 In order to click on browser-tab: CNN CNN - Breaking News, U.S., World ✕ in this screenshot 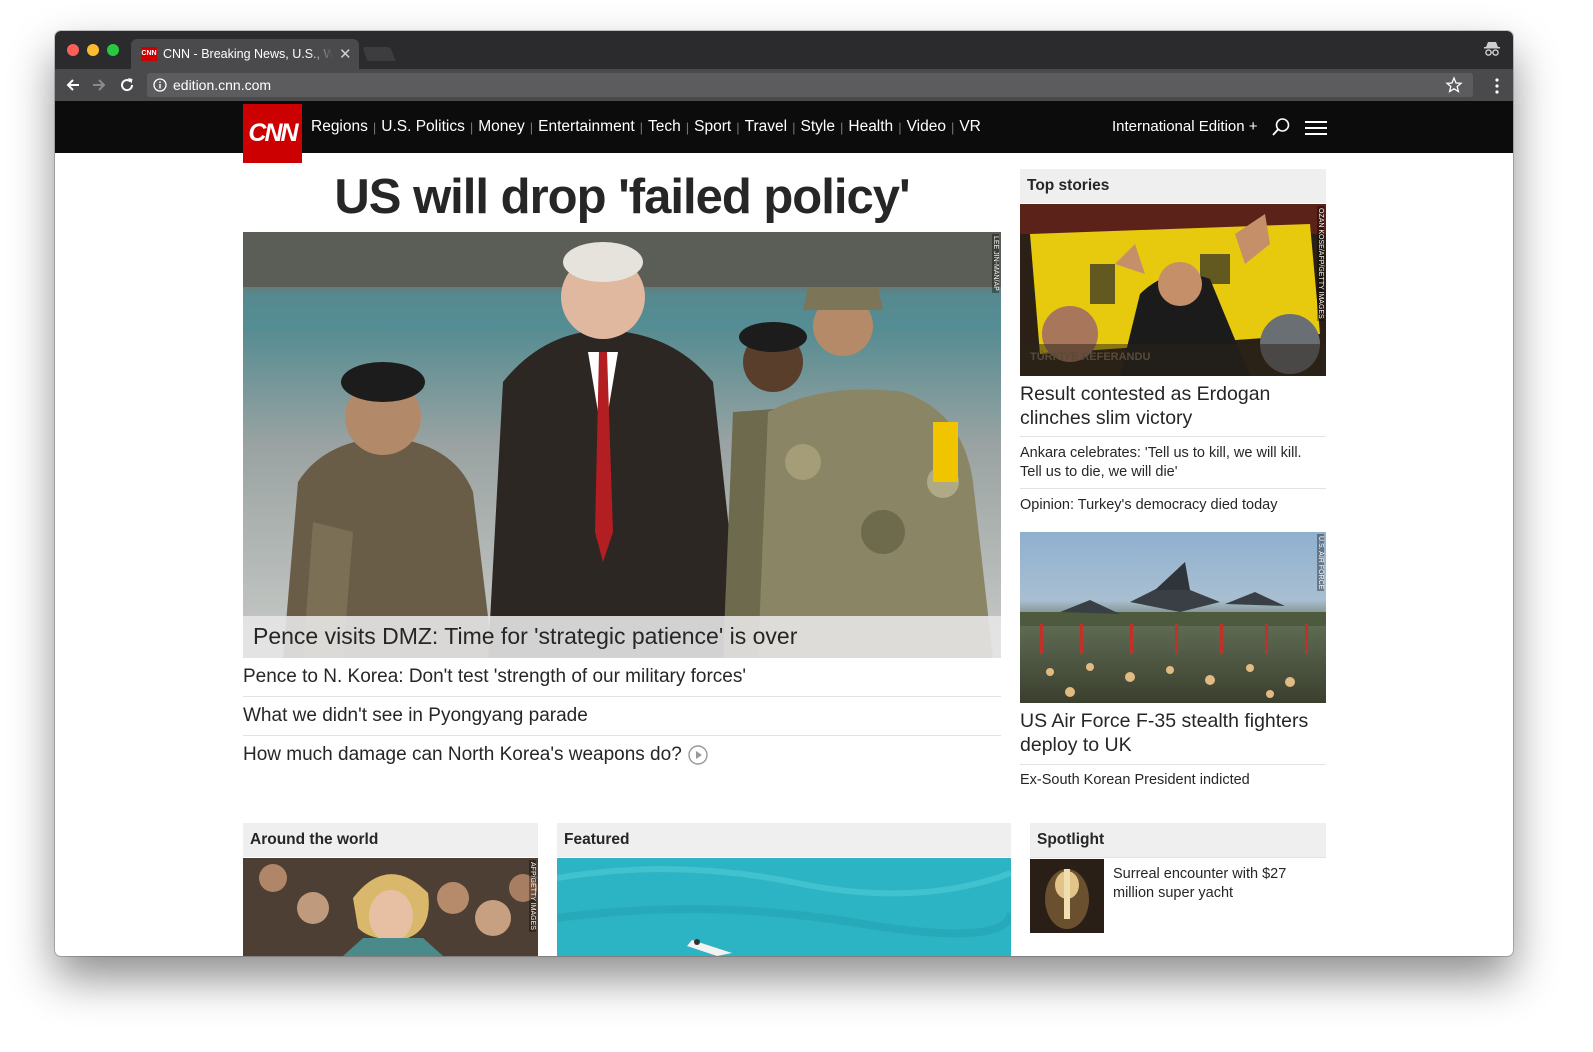, I will do `click(245, 54)`.